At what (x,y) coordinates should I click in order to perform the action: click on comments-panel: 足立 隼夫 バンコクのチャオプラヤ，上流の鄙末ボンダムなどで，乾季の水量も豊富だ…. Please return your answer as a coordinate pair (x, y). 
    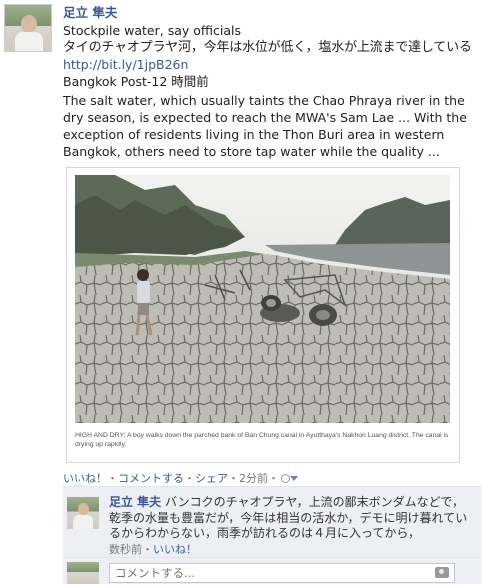
    Looking at the image, I should click on (272, 535).